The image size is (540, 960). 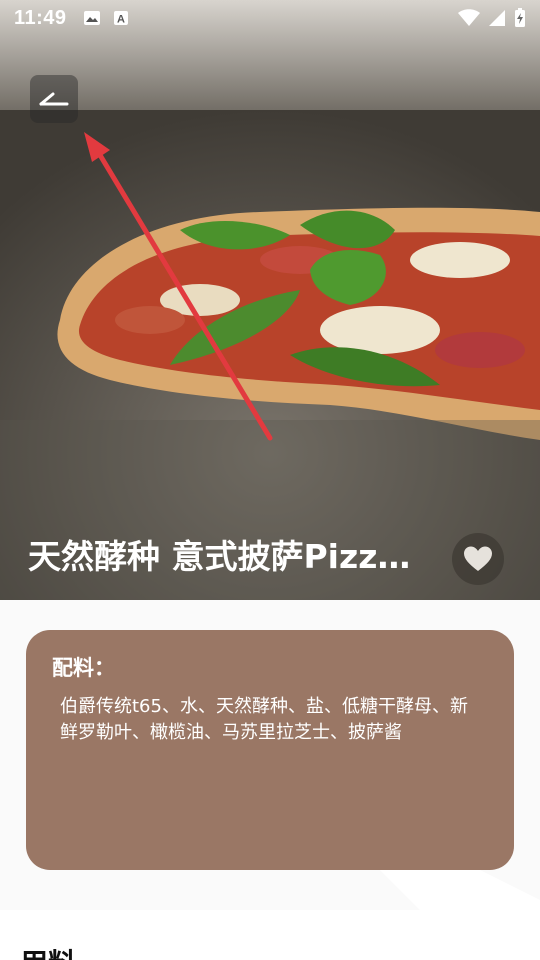 What do you see at coordinates (91, 18) in the screenshot?
I see `image-icon` at bounding box center [91, 18].